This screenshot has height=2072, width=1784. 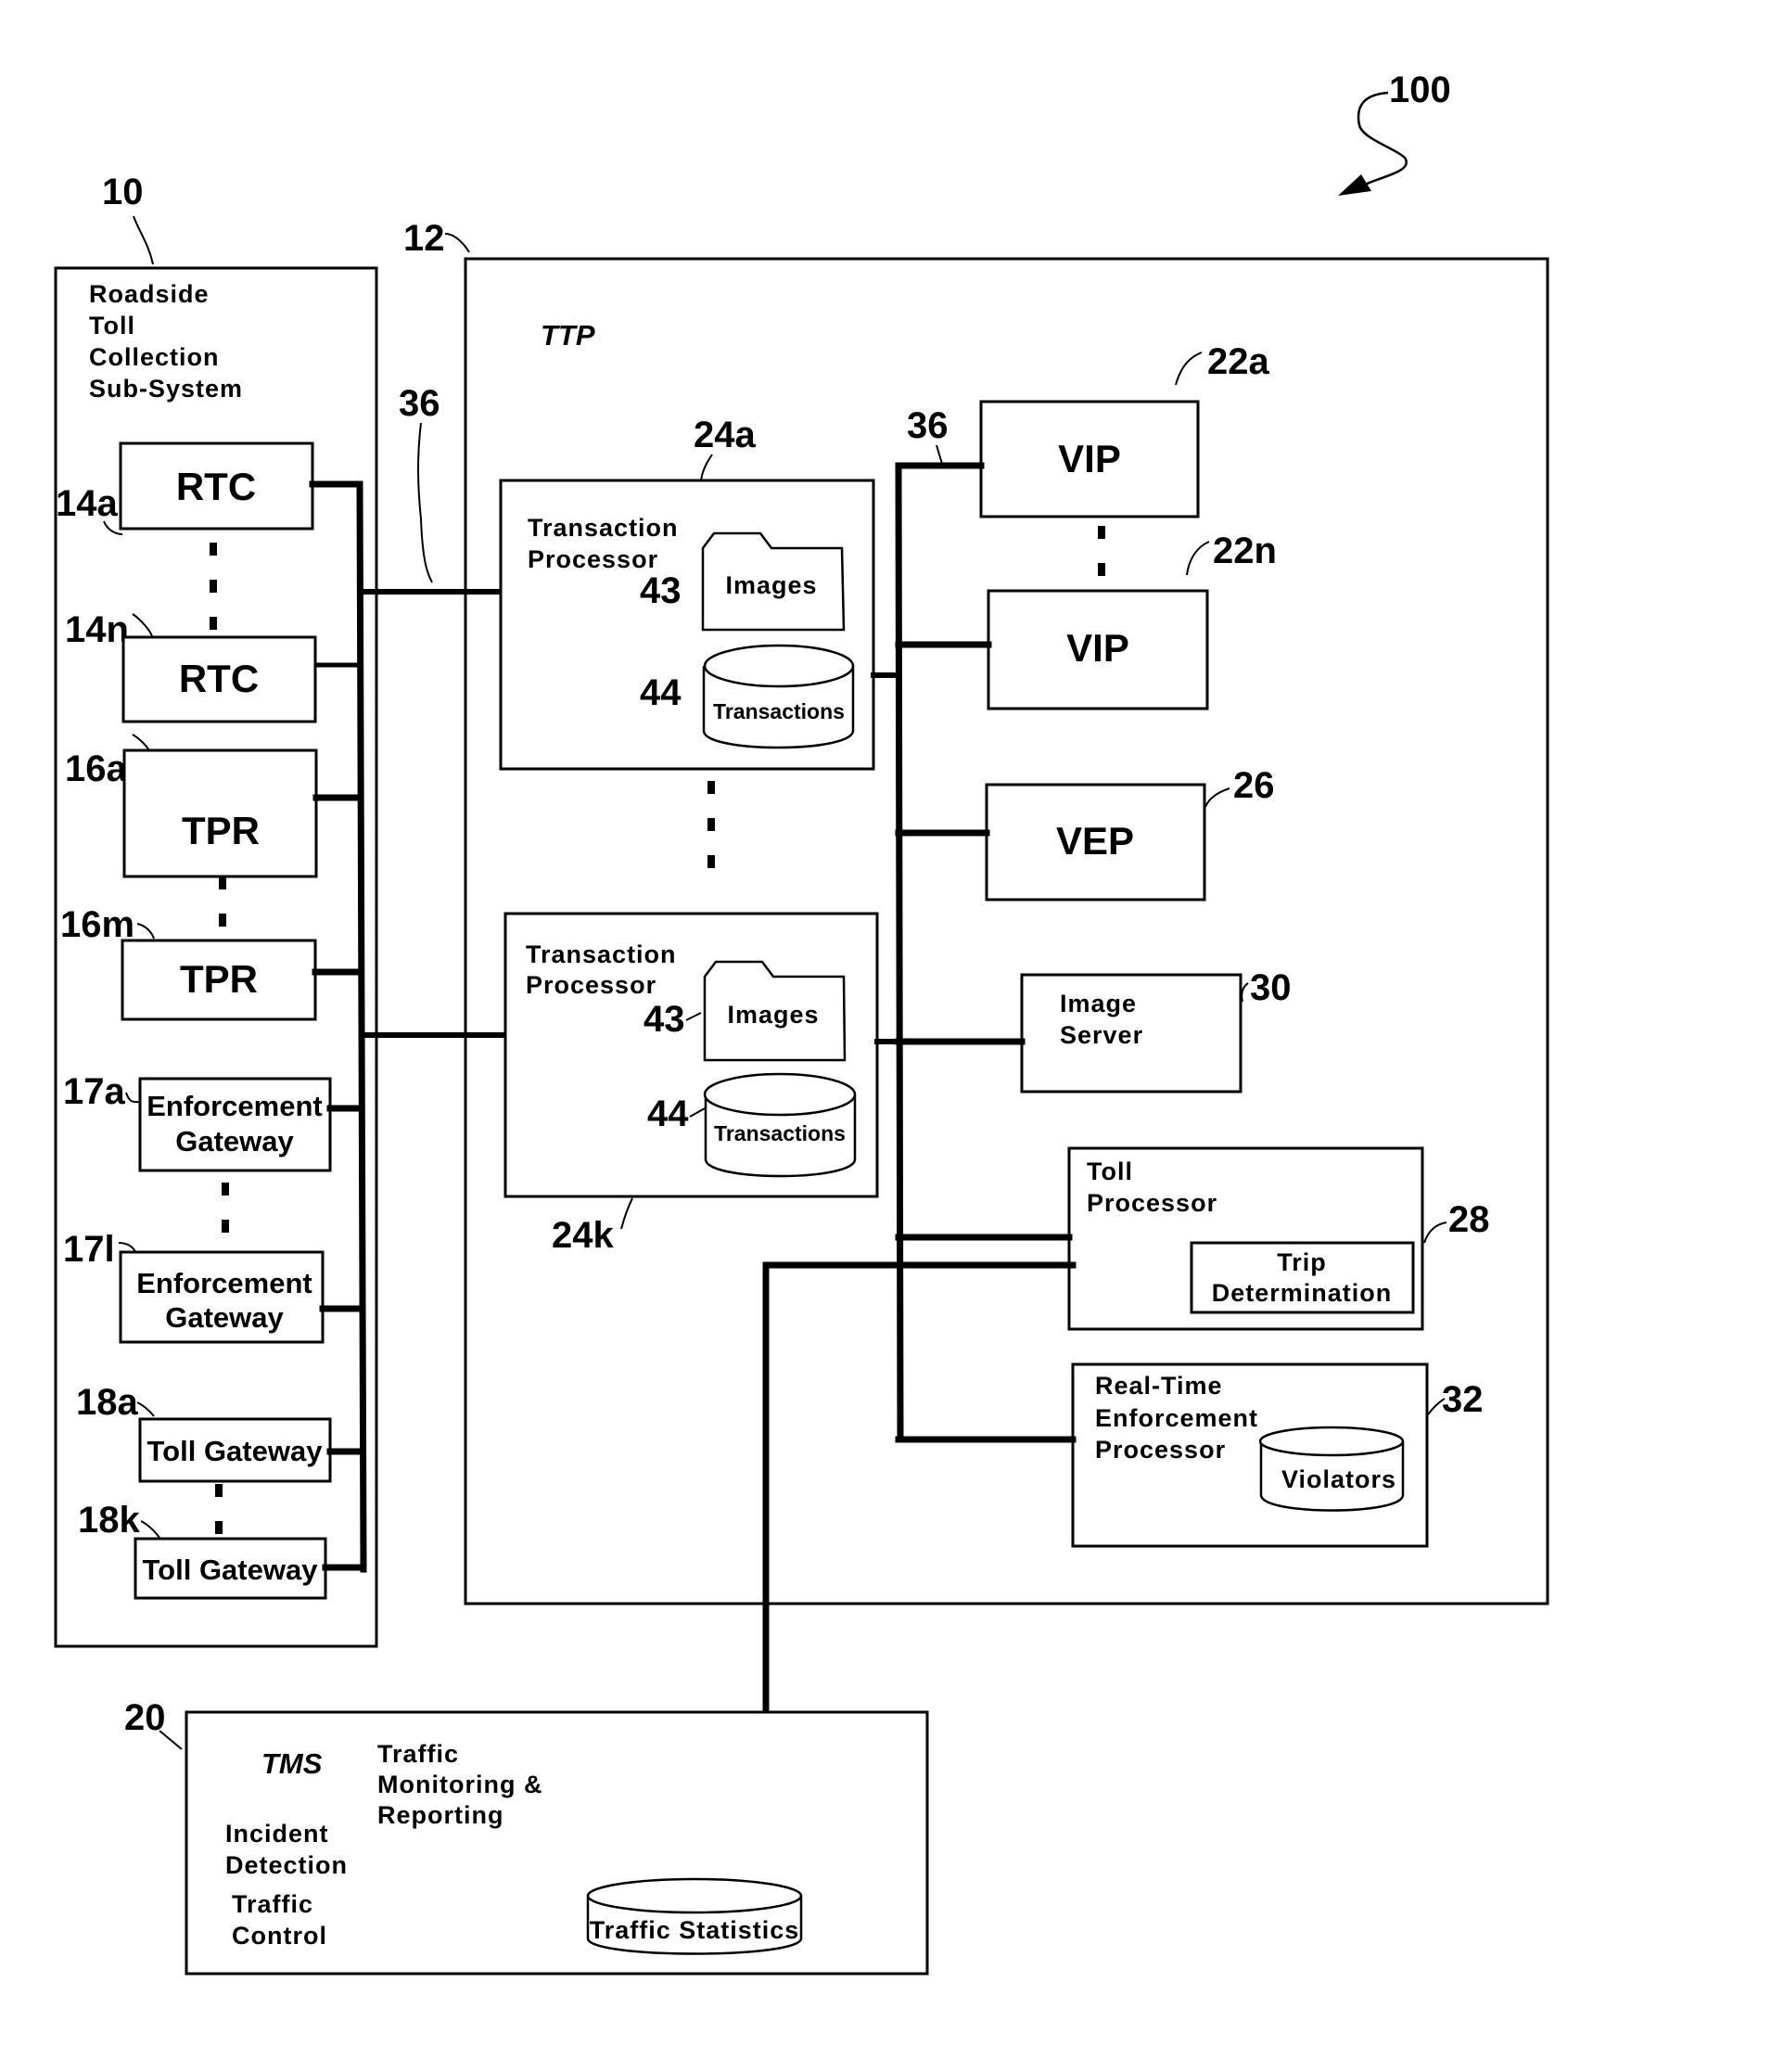 I want to click on enforcement-gateway-17a-box: Enforcement Gateway, so click(x=235, y=1124).